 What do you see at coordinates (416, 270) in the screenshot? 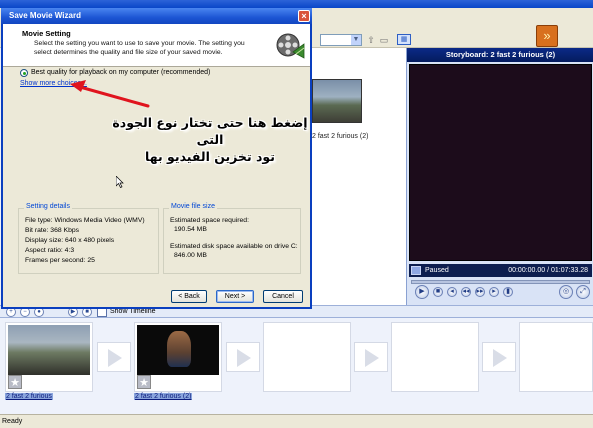
I see `monitor-status-icon` at bounding box center [416, 270].